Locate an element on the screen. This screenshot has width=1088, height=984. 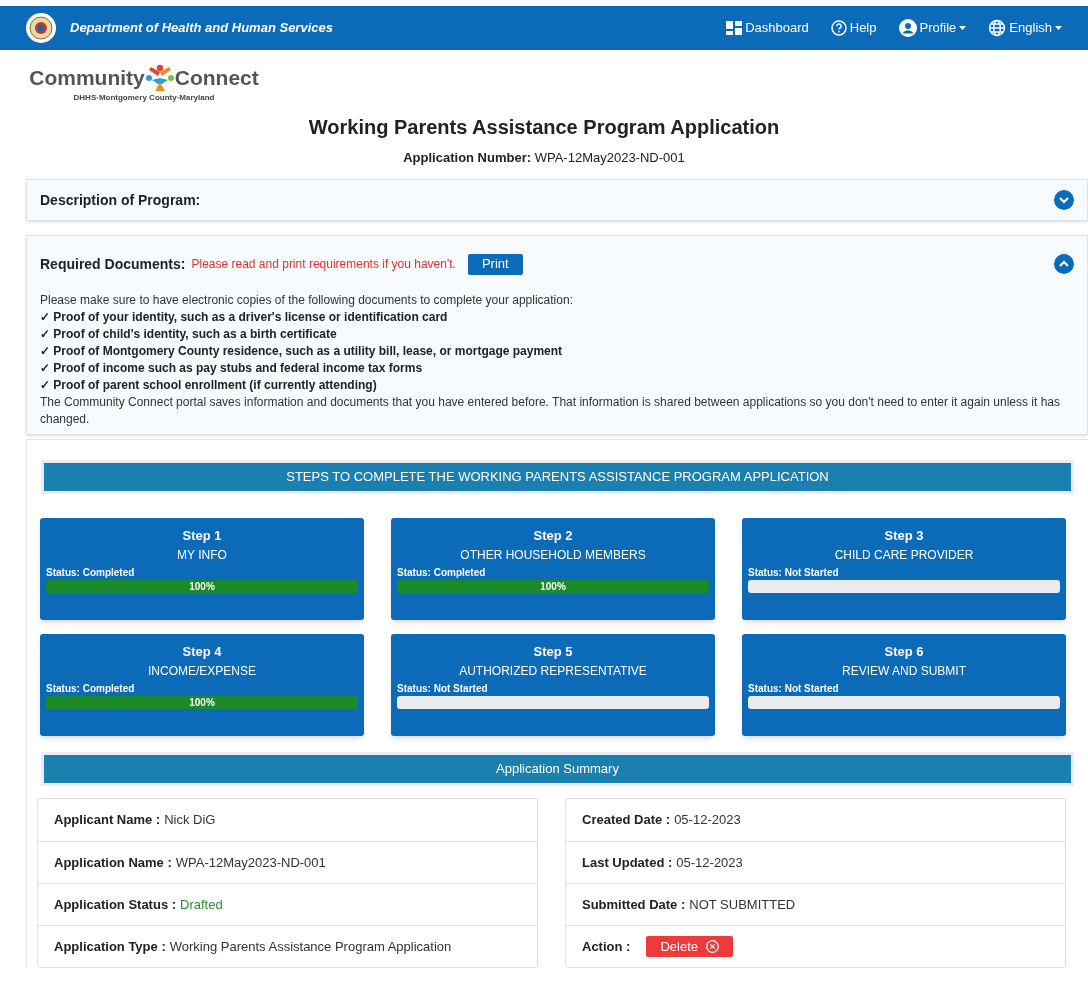
step-card: Step 6 REVIEW AND SUBMIT Status: Not Started is located at coordinates (904, 685).